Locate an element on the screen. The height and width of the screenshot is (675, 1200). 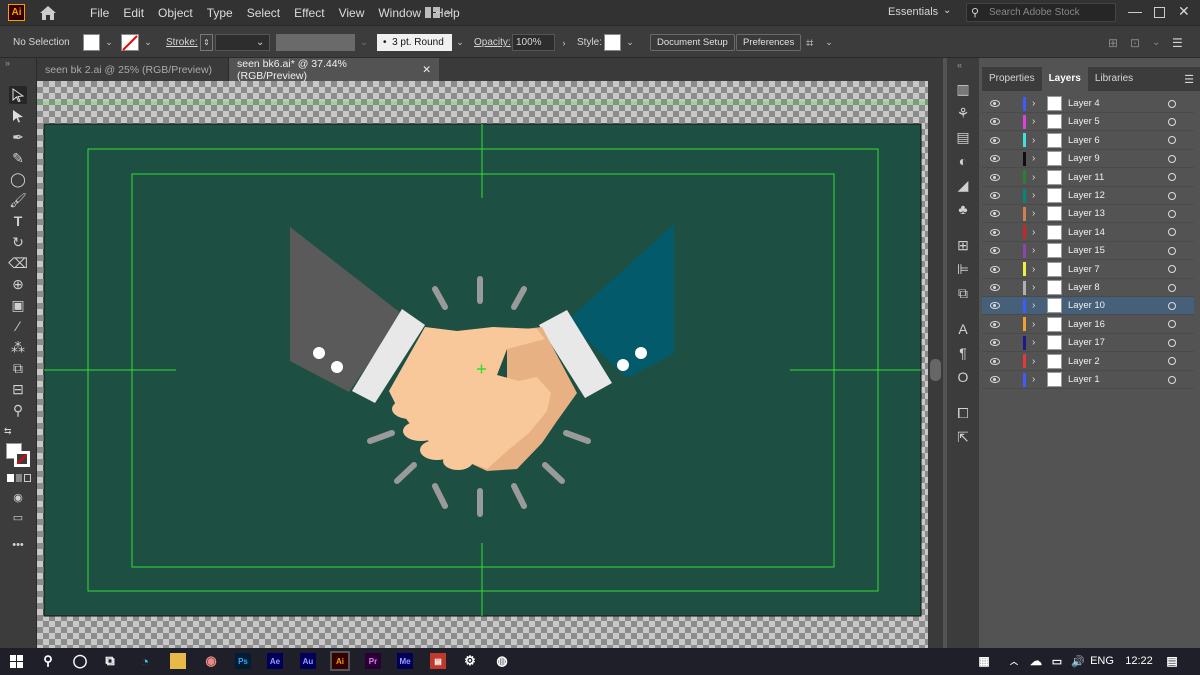
color-mode-buttons is located at coordinates (19, 478).